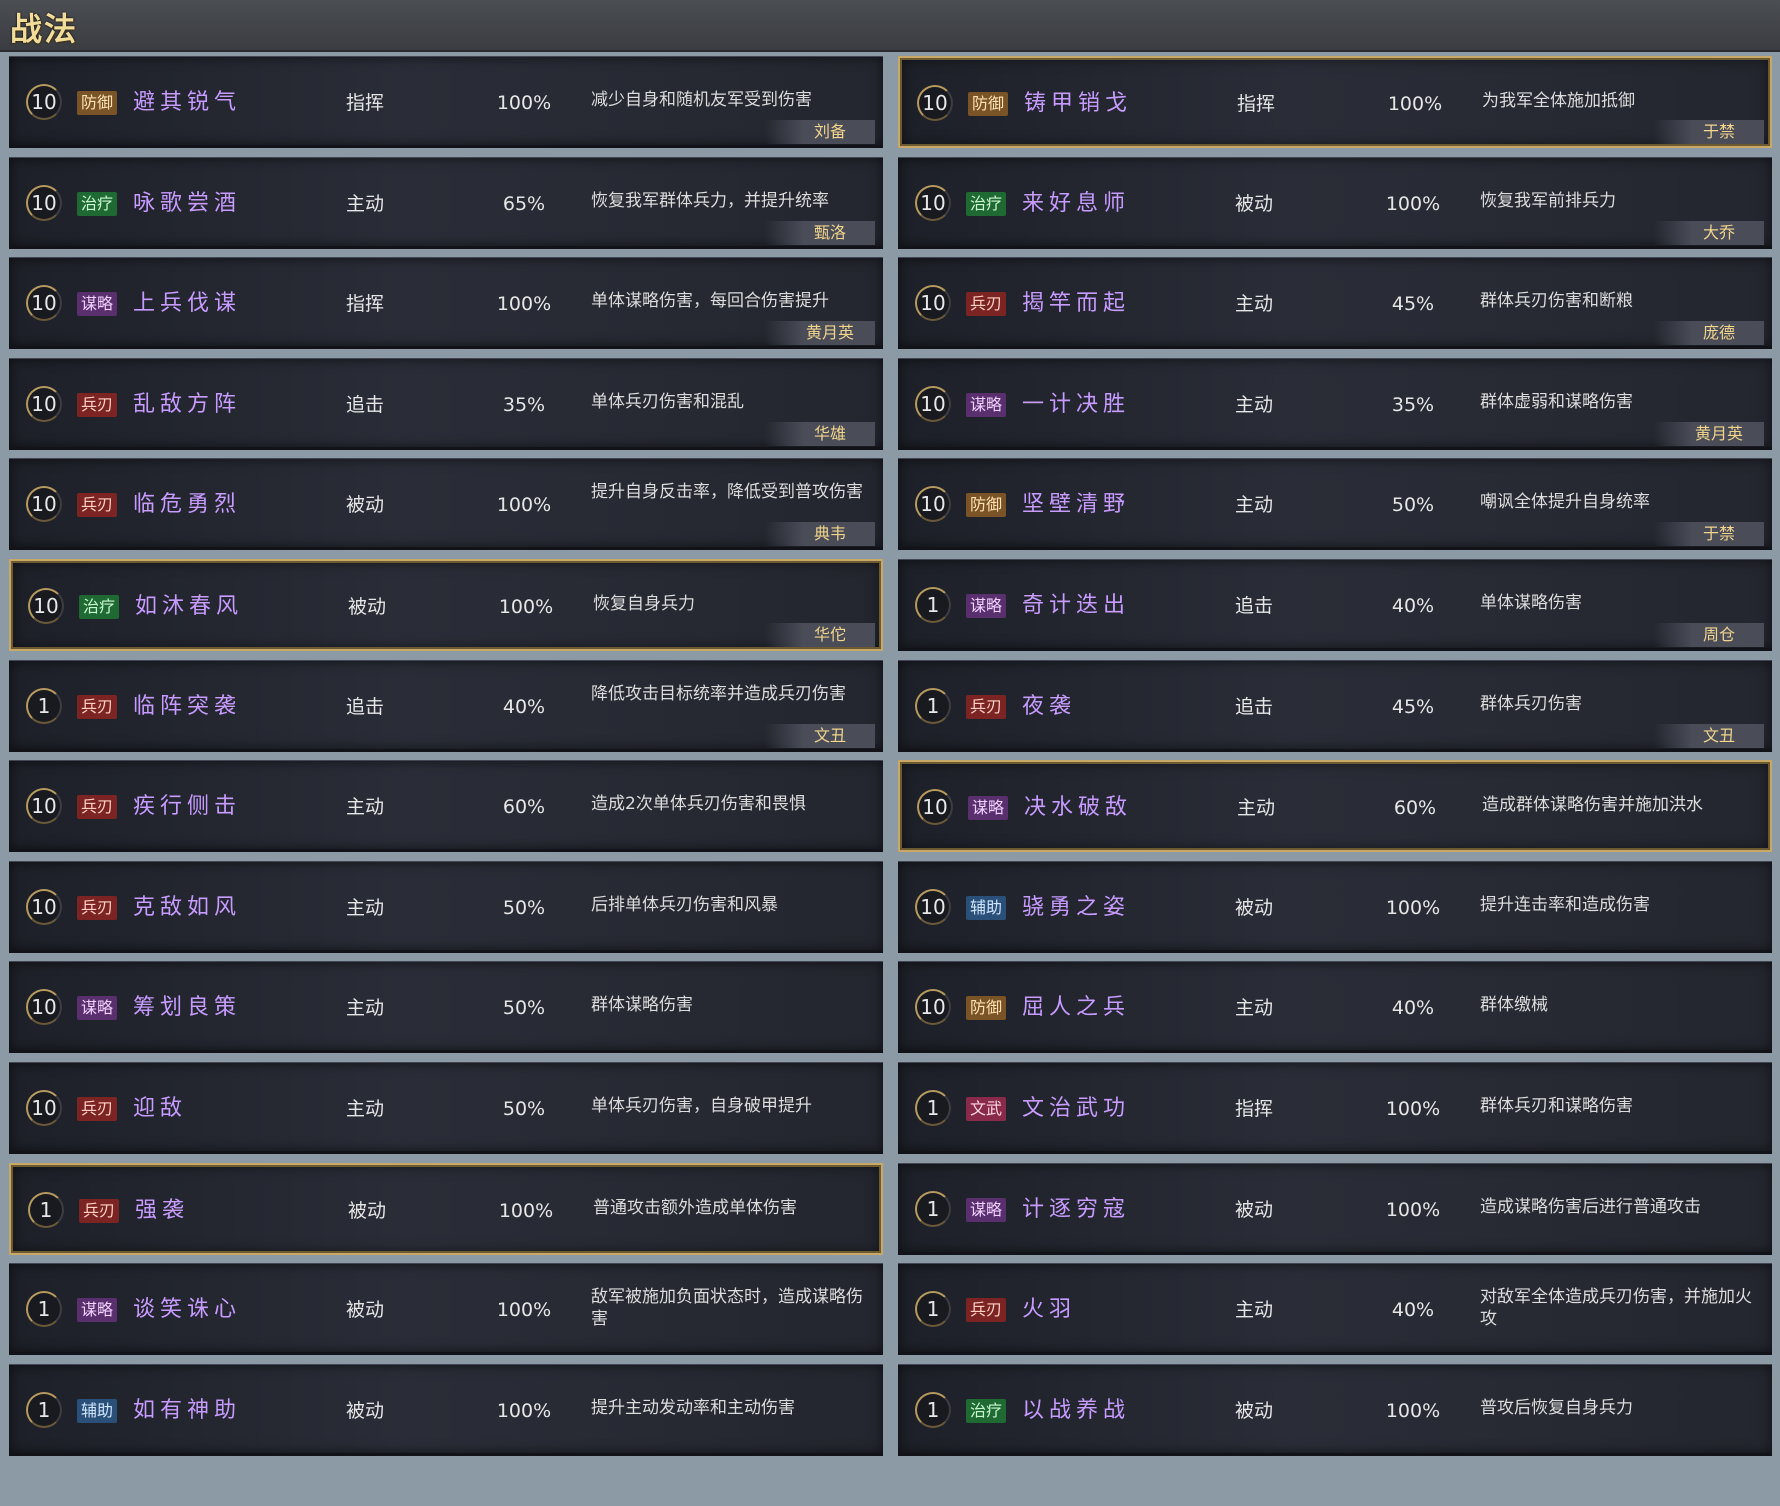  What do you see at coordinates (446, 806) in the screenshot?
I see `skill-card: 10 兵刃 疾行侧击 主动 60% 造成2次单体兵刃伤害和畏惧` at bounding box center [446, 806].